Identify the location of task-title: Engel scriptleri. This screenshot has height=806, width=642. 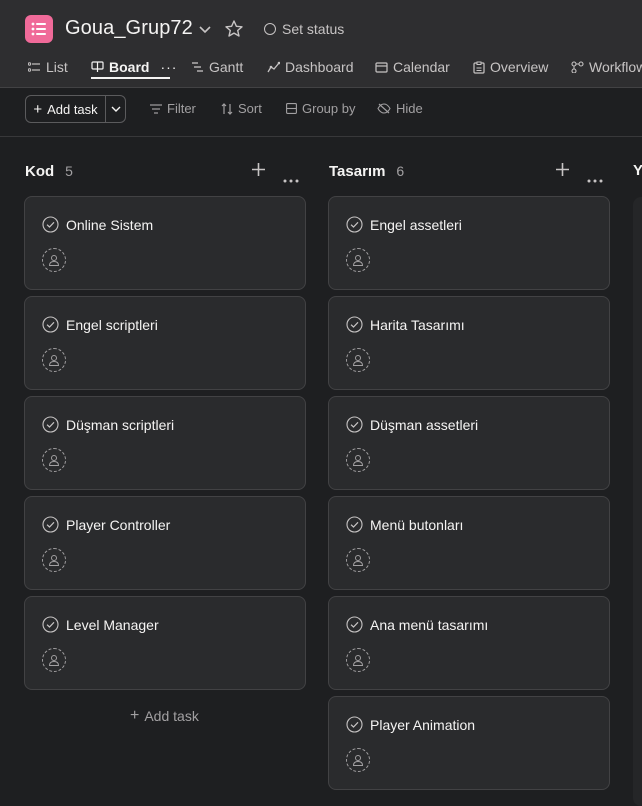
(112, 325).